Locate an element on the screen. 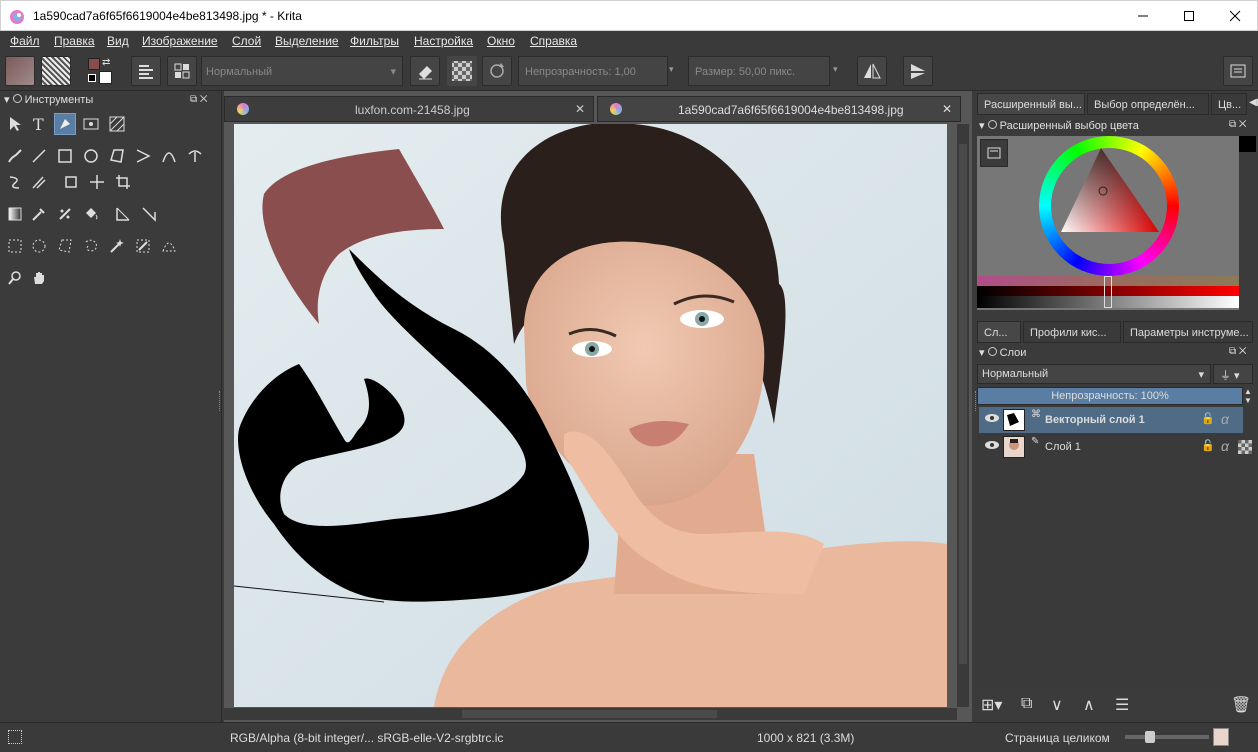 The image size is (1258, 752). horizontal-scrollbar-thumb is located at coordinates (589, 714).